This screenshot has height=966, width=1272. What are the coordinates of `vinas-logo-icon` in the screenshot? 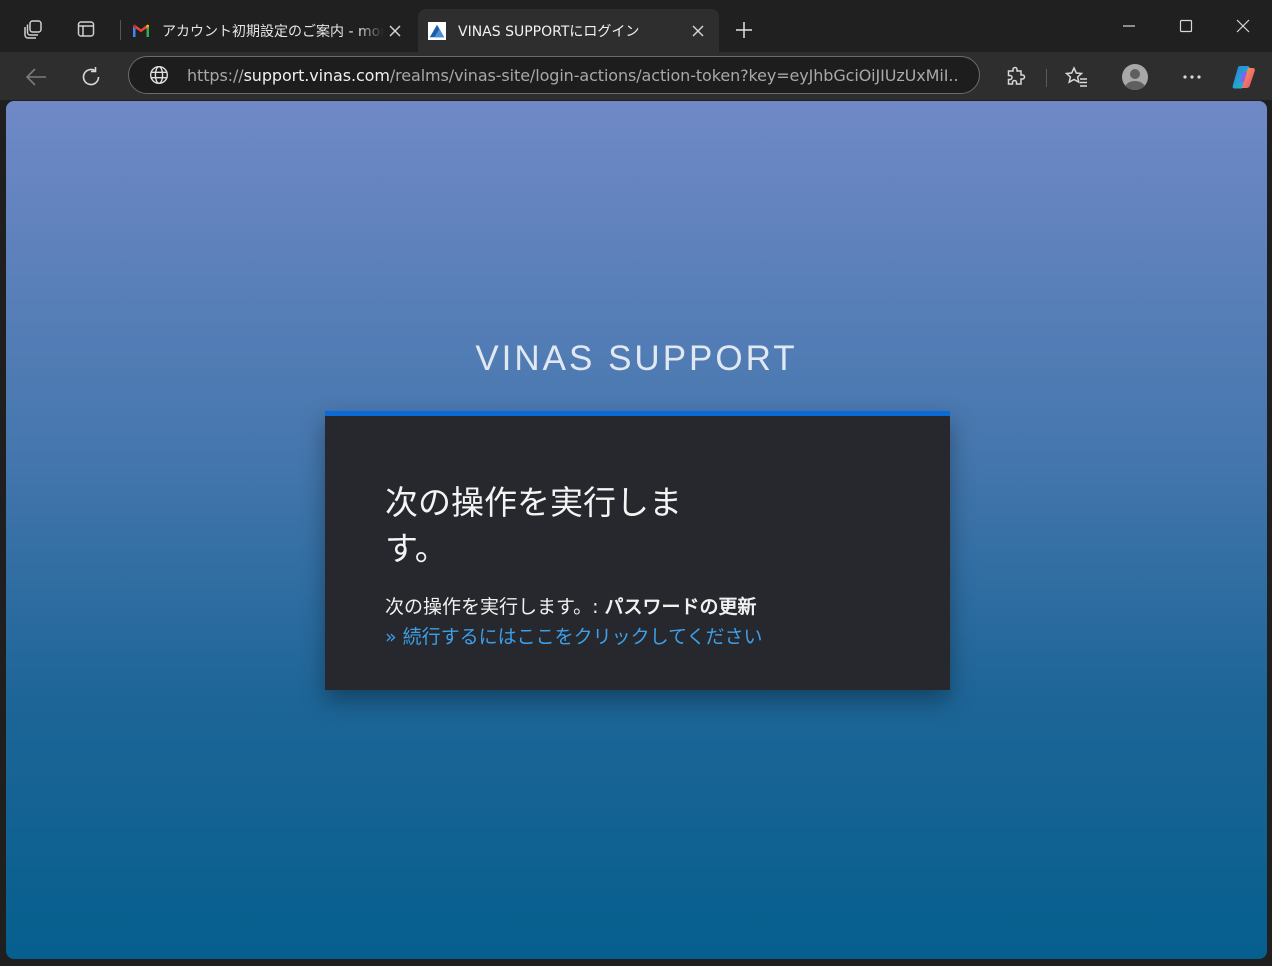 It's located at (437, 30).